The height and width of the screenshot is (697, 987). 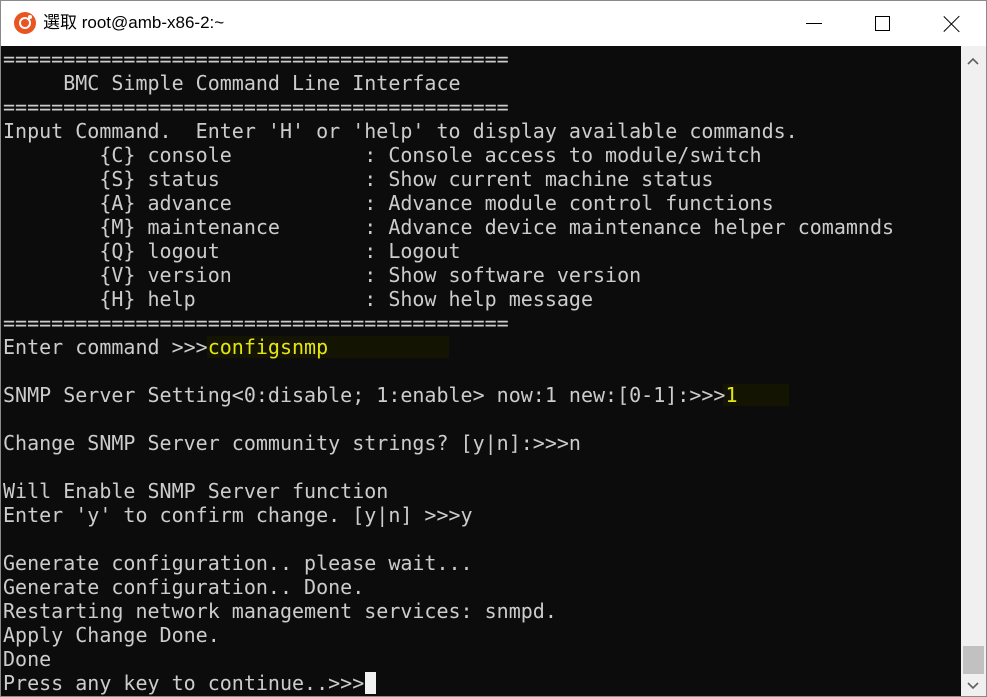 I want to click on continue-prompt-line: Press any key to continue..>>>, so click(x=190, y=683).